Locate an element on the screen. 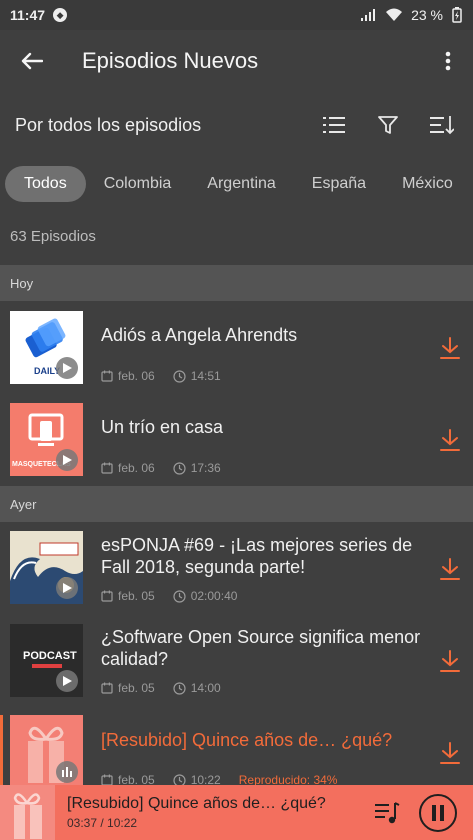 This screenshot has width=473, height=840. episode-meta: feb. 05 10:22 Reproducido: 34% is located at coordinates (219, 779).